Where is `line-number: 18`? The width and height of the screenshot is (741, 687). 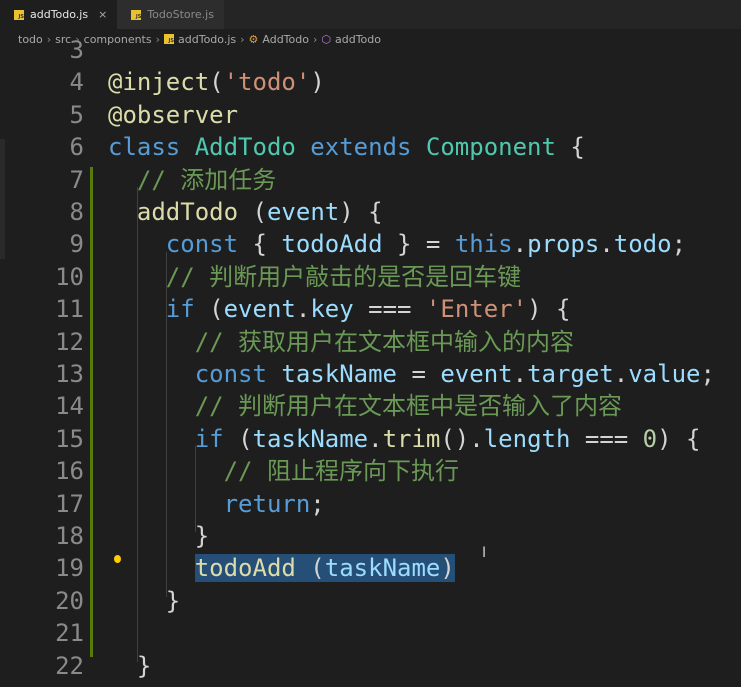
line-number: 18 is located at coordinates (69, 536).